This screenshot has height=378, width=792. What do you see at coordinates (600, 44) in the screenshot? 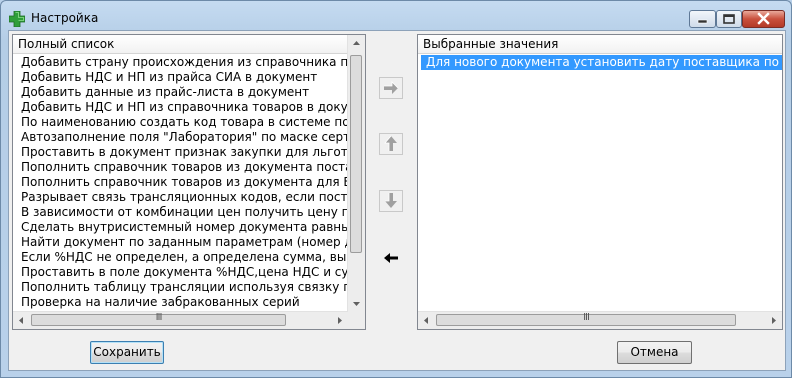
I see `selected-list-header: Выбранные значения` at bounding box center [600, 44].